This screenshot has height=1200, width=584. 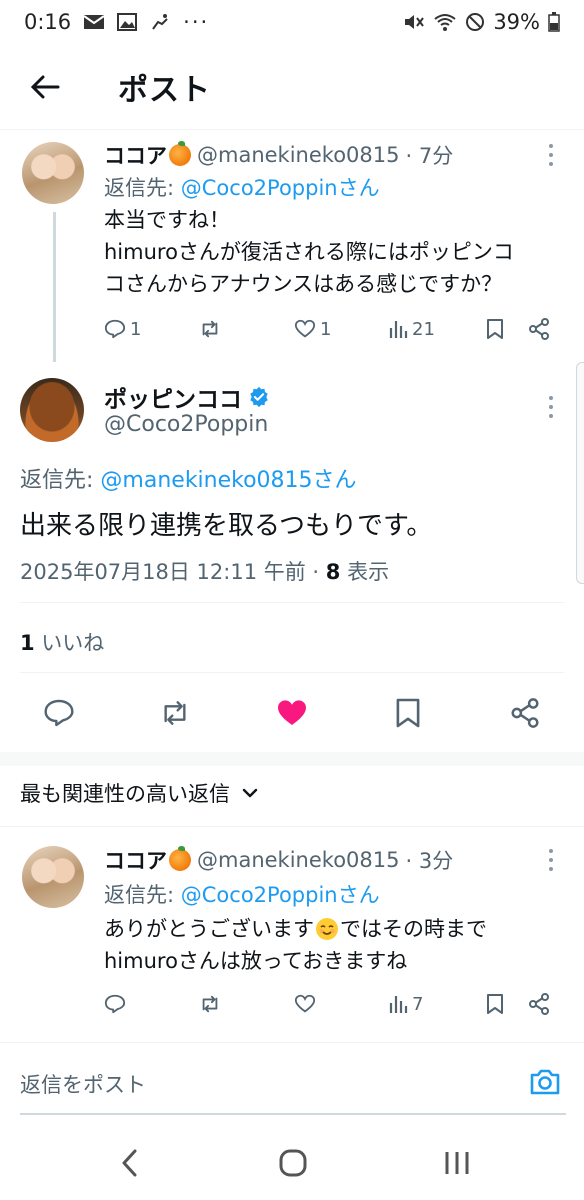 I want to click on post-time: · 3分, so click(x=429, y=860).